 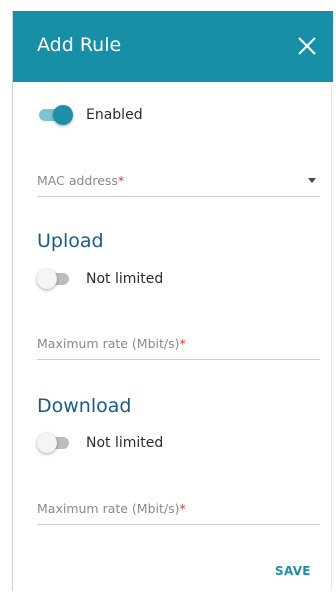 I want to click on upload-section-title: Upload, so click(x=70, y=241).